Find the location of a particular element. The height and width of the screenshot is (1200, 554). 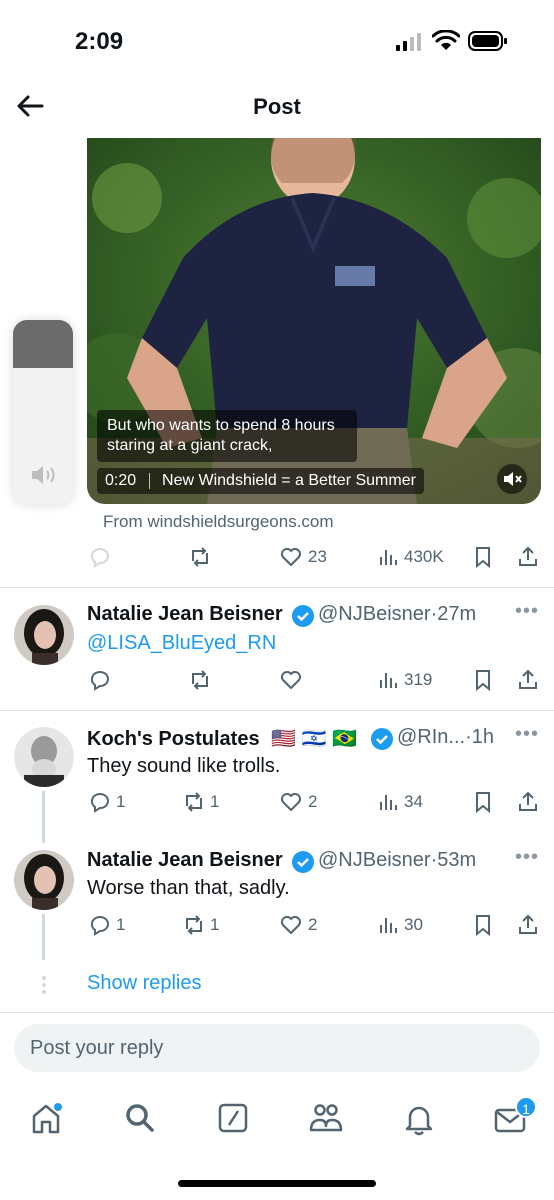

status-time: 2:09 is located at coordinates (99, 41).